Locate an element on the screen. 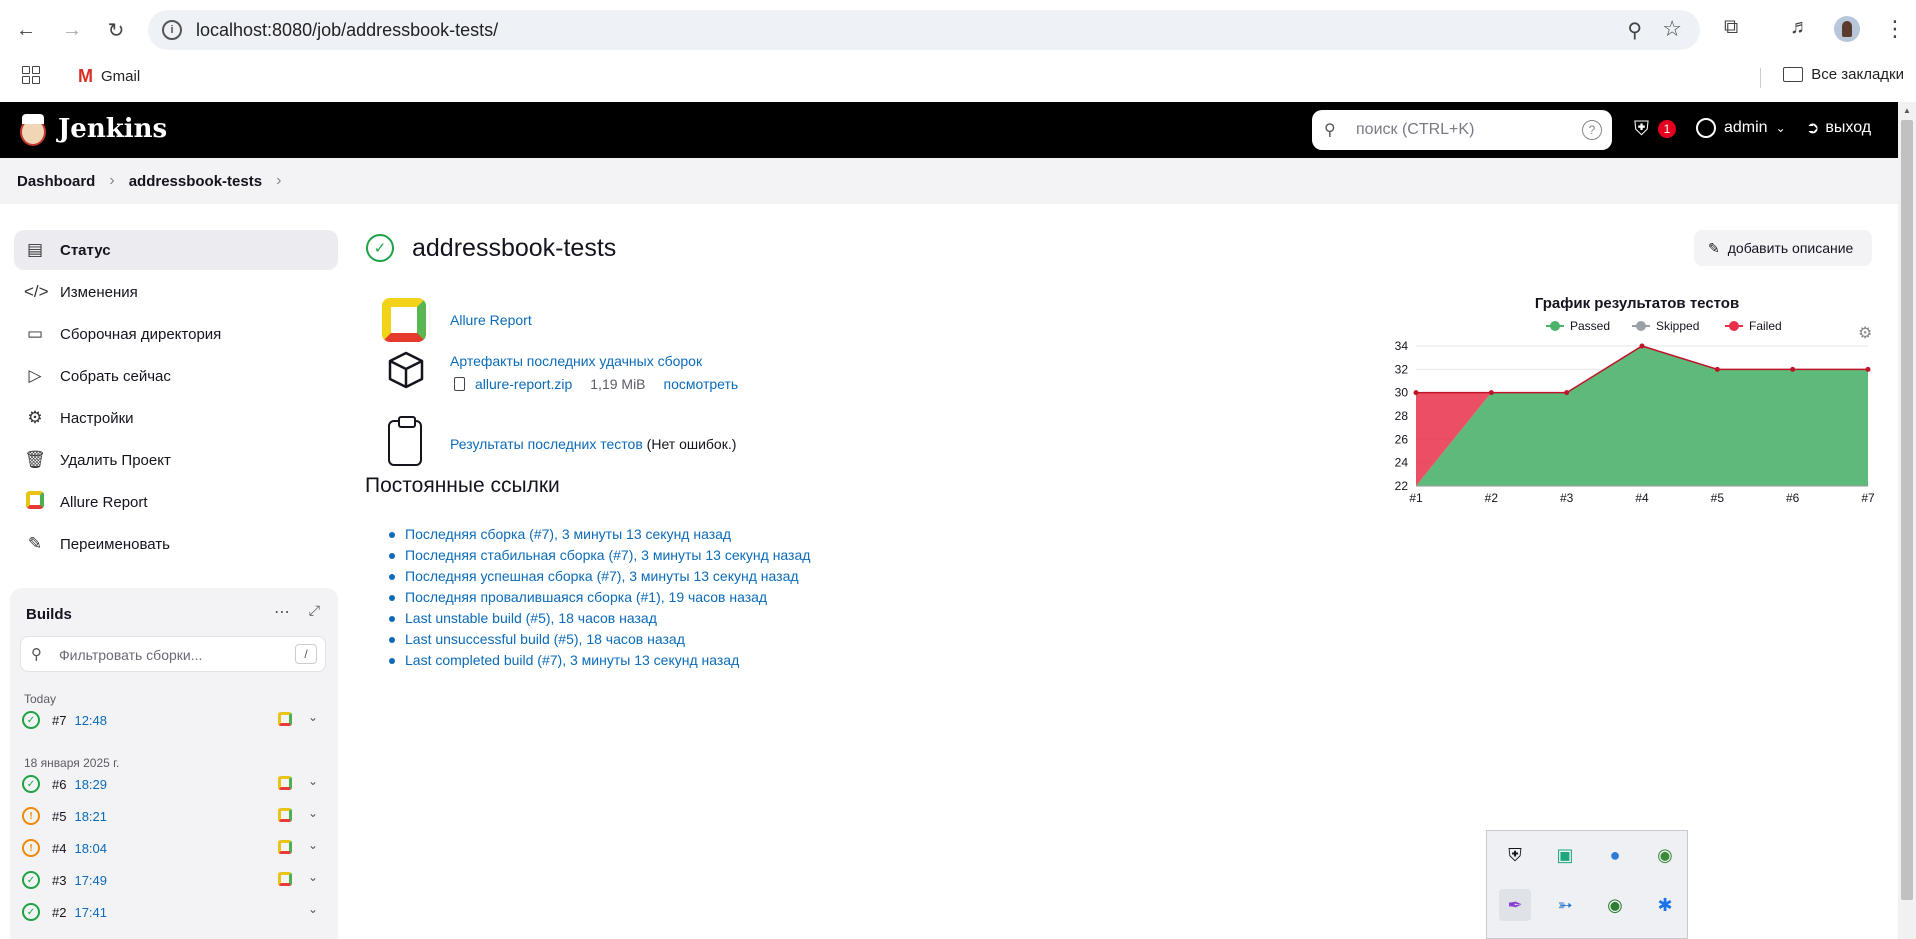 This screenshot has height=939, width=1916. sidebar-item-workspace: ▭ Сборочная директория is located at coordinates (176, 334).